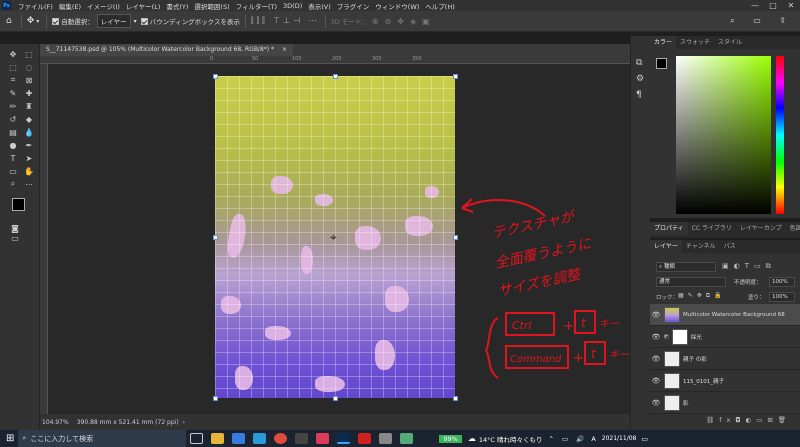  What do you see at coordinates (319, 6) in the screenshot?
I see `menu-view: 表示(V)` at bounding box center [319, 6].